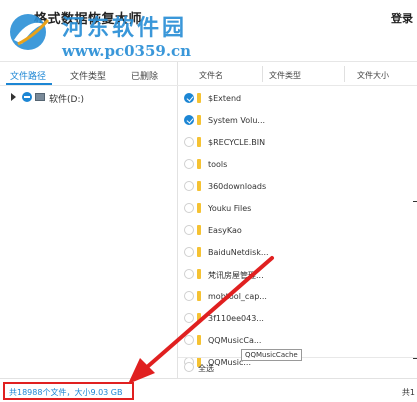  Describe the element at coordinates (28, 75) in the screenshot. I see `tab-file-path: 文件路径` at that location.